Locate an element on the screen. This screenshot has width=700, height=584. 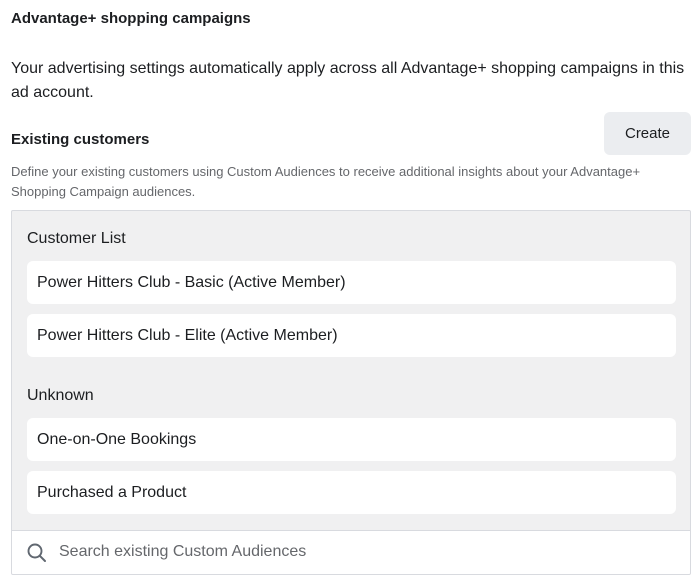
existing-customers-title: Existing customers is located at coordinates (80, 139).